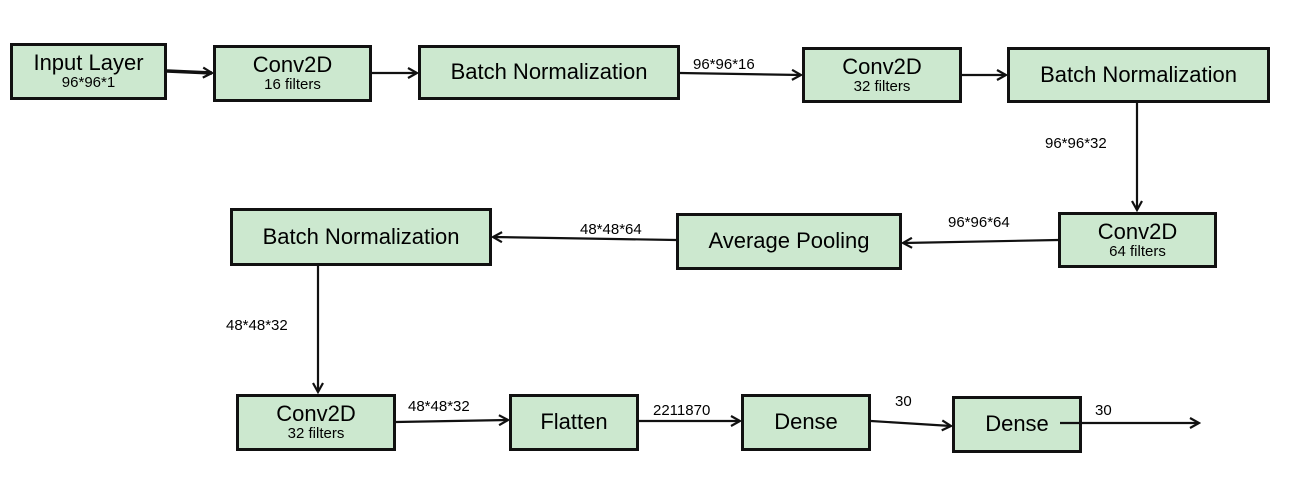 The image size is (1290, 503). Describe the element at coordinates (611, 229) in the screenshot. I see `edge-label: 48*48*64` at that location.